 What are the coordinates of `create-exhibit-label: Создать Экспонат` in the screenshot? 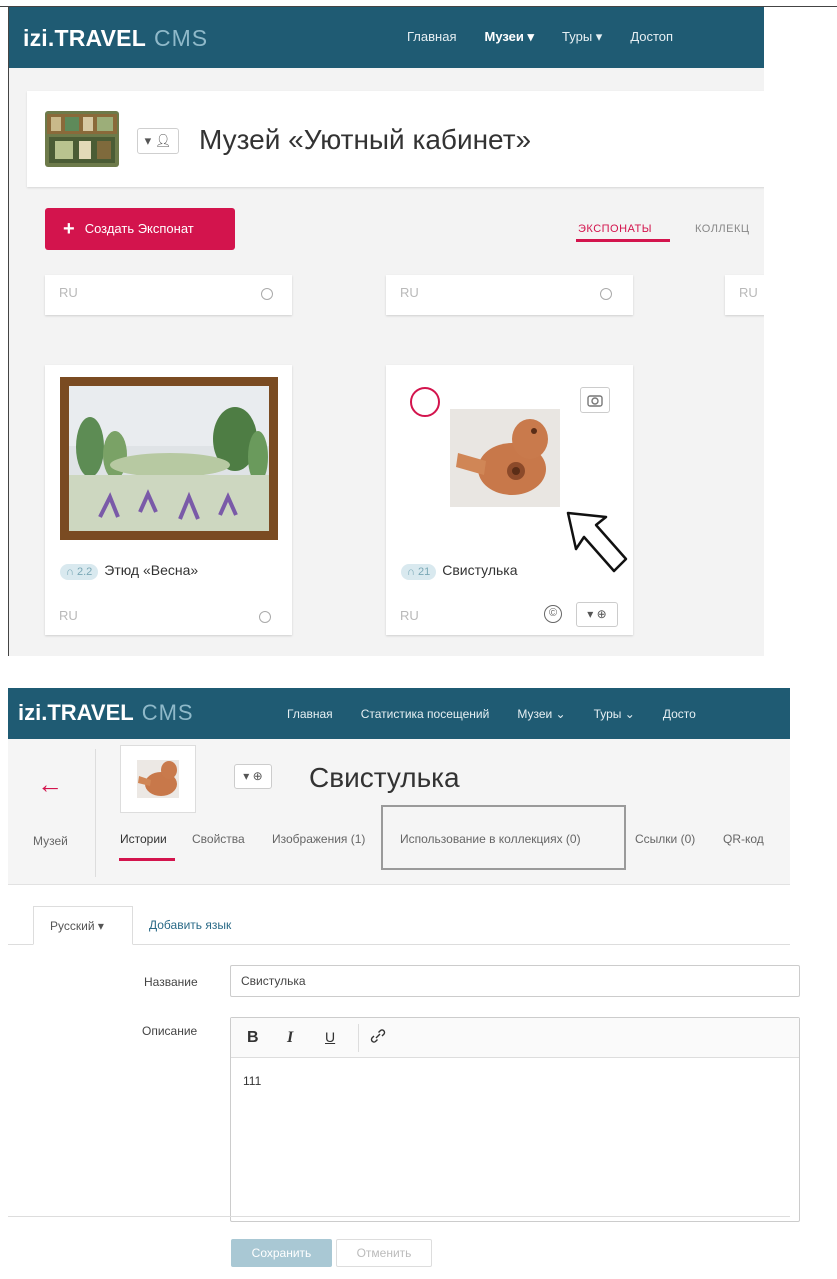 It's located at (139, 228).